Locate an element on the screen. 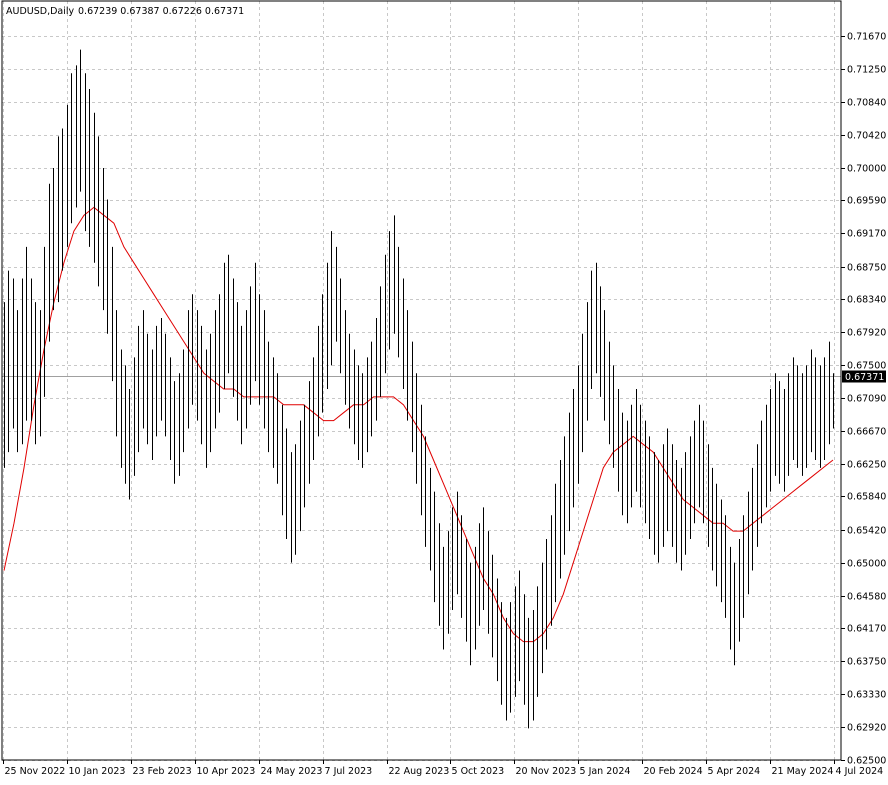 This screenshot has height=785, width=888. y-tick-label: 0.69590 is located at coordinates (866, 201).